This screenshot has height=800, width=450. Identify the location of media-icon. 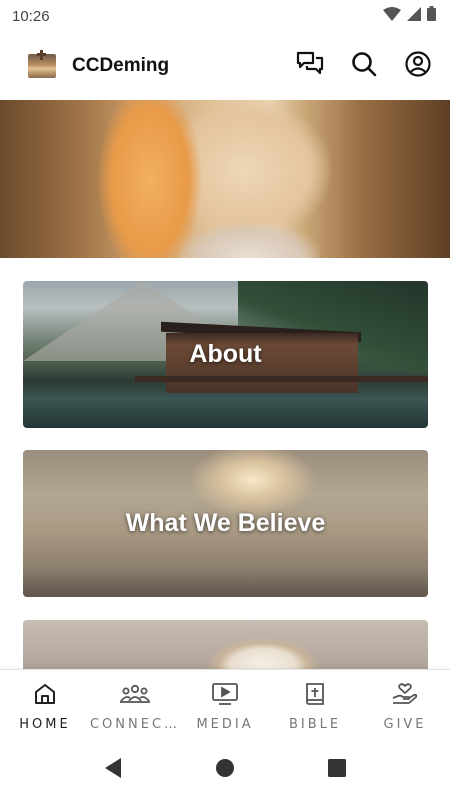
(225, 696).